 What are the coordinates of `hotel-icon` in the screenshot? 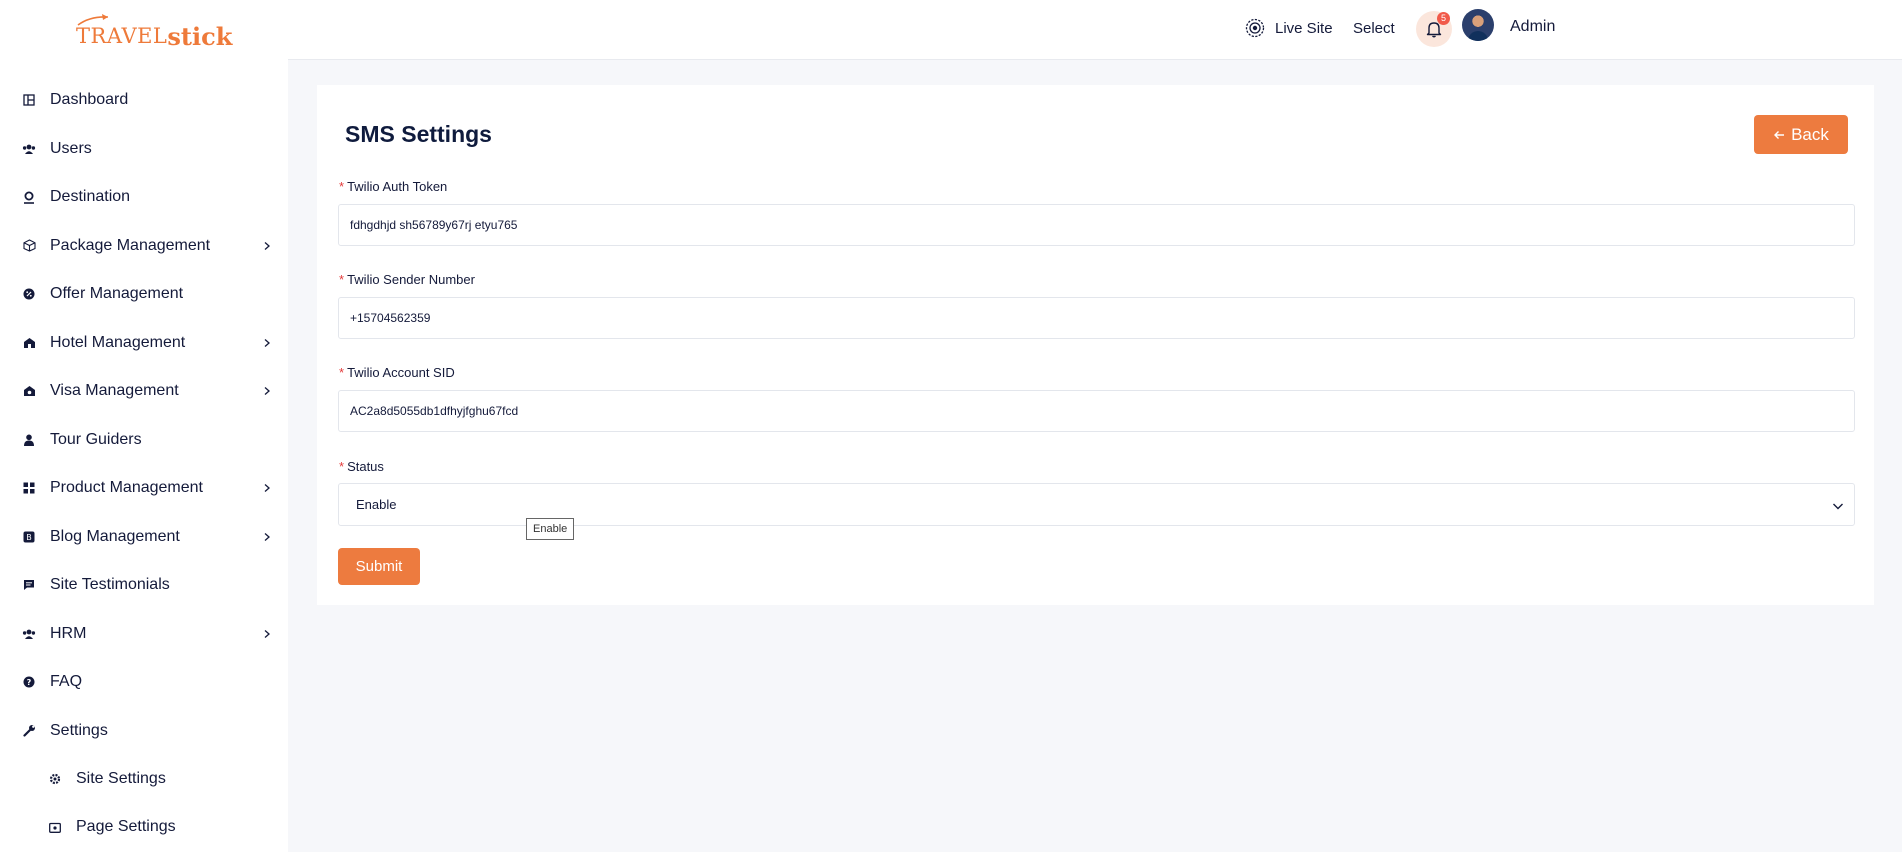 It's located at (29, 343).